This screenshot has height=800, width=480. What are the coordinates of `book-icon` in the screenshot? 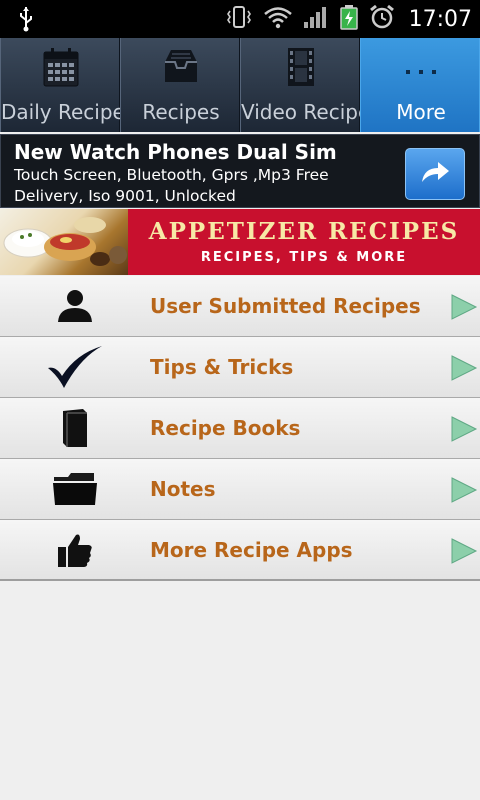 It's located at (75, 428).